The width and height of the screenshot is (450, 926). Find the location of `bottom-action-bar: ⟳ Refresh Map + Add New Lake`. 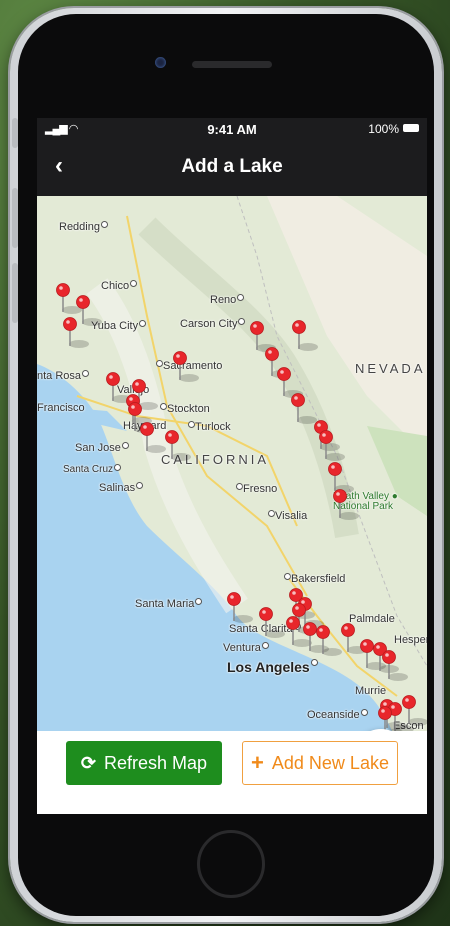

bottom-action-bar: ⟳ Refresh Map + Add New Lake is located at coordinates (232, 772).